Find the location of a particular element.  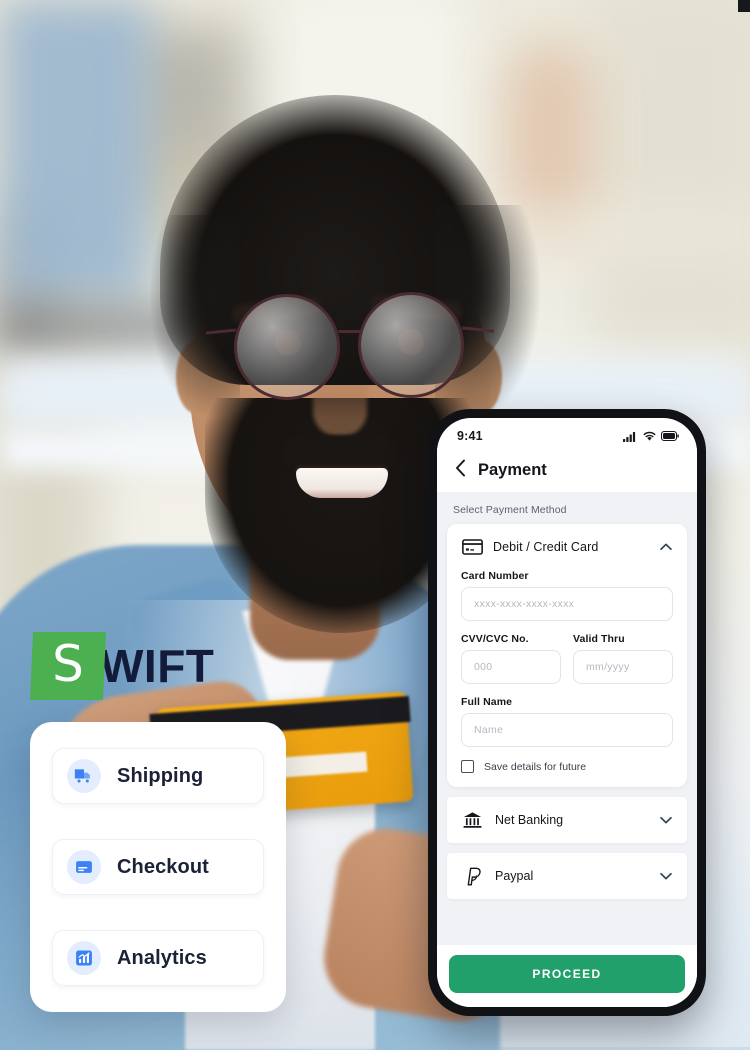

swift-logo-letter: S is located at coordinates (68, 664).